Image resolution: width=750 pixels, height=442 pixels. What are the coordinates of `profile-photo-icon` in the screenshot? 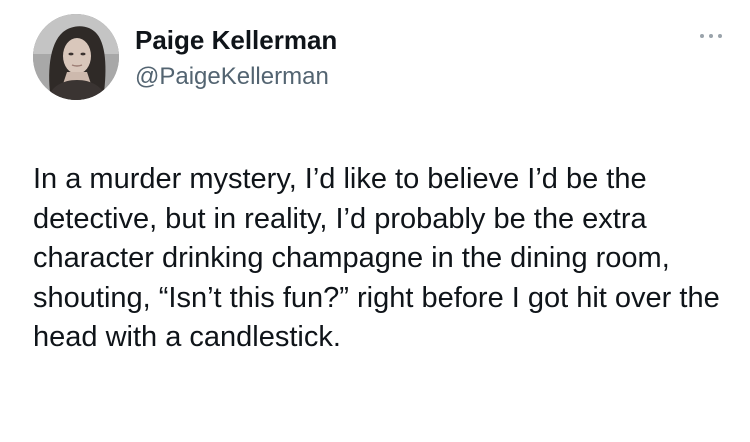 It's located at (76, 57).